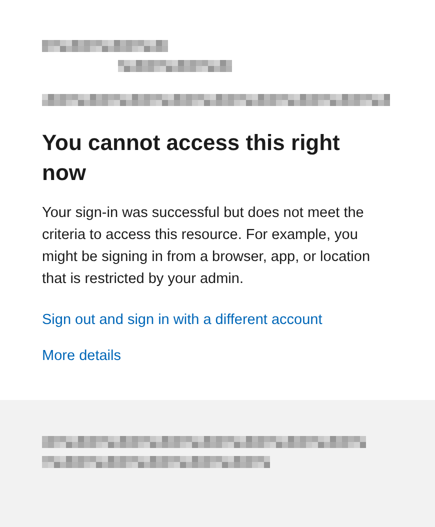 This screenshot has width=435, height=527. What do you see at coordinates (81, 356) in the screenshot?
I see `text-link: More details` at bounding box center [81, 356].